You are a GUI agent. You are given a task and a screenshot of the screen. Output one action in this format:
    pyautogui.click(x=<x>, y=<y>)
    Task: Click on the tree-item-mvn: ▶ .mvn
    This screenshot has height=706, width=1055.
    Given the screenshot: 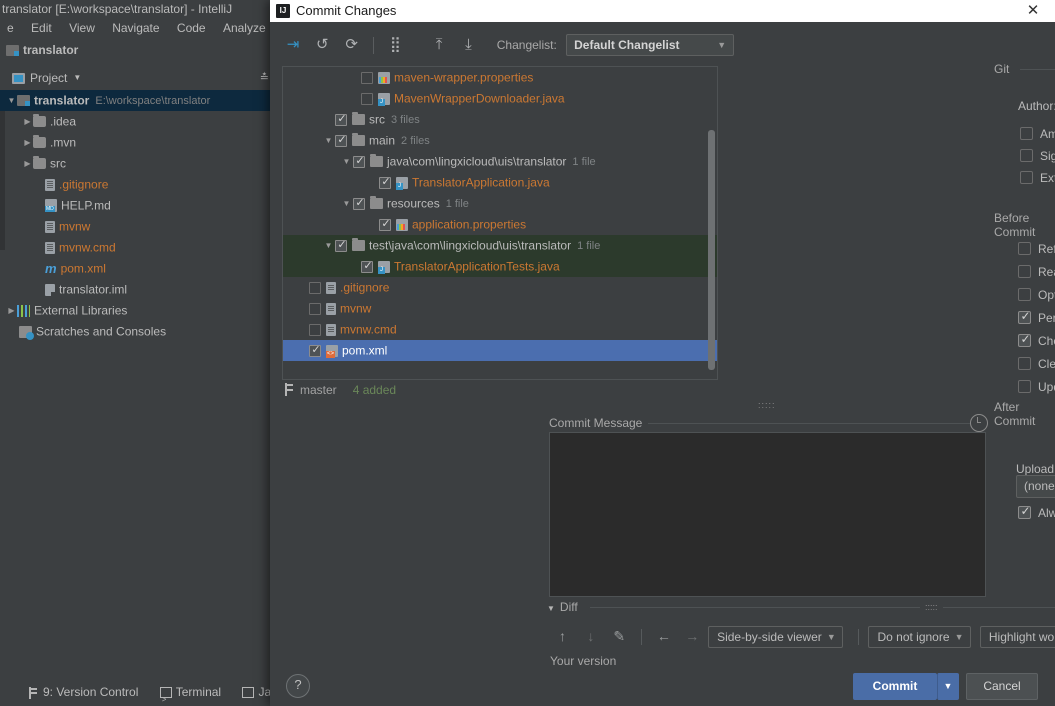 What is the action you would take?
    pyautogui.click(x=135, y=142)
    